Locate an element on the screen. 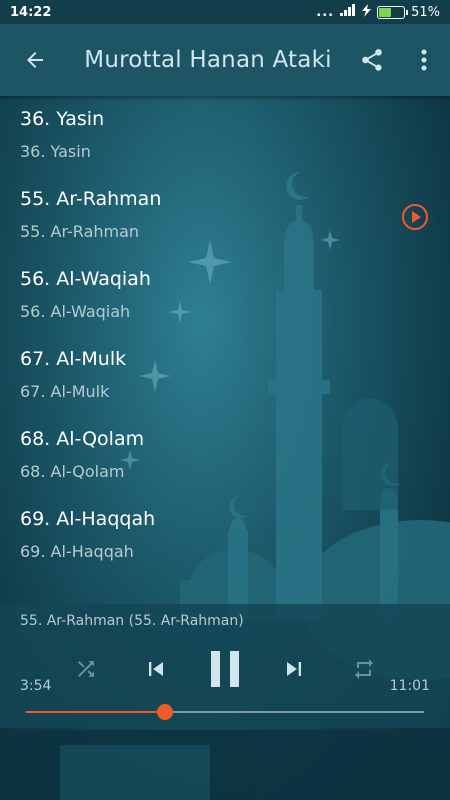  battery-fill is located at coordinates (385, 12).